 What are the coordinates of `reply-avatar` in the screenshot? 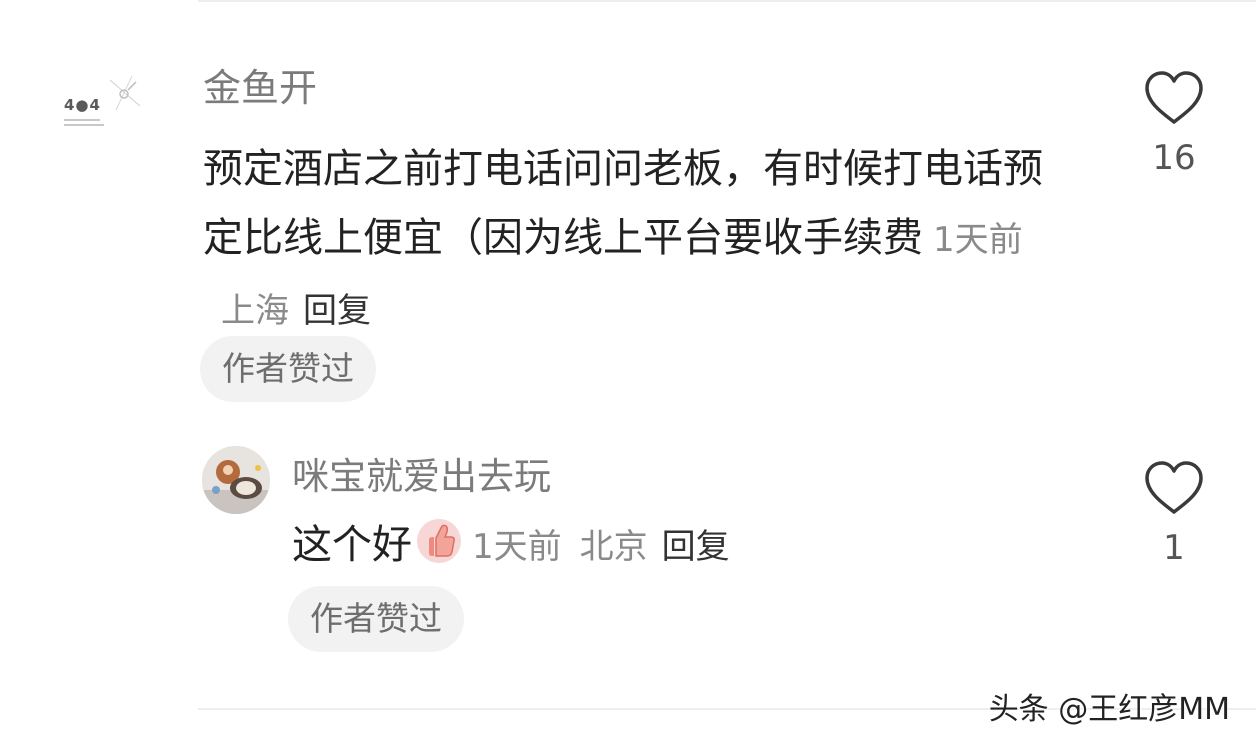 It's located at (236, 480).